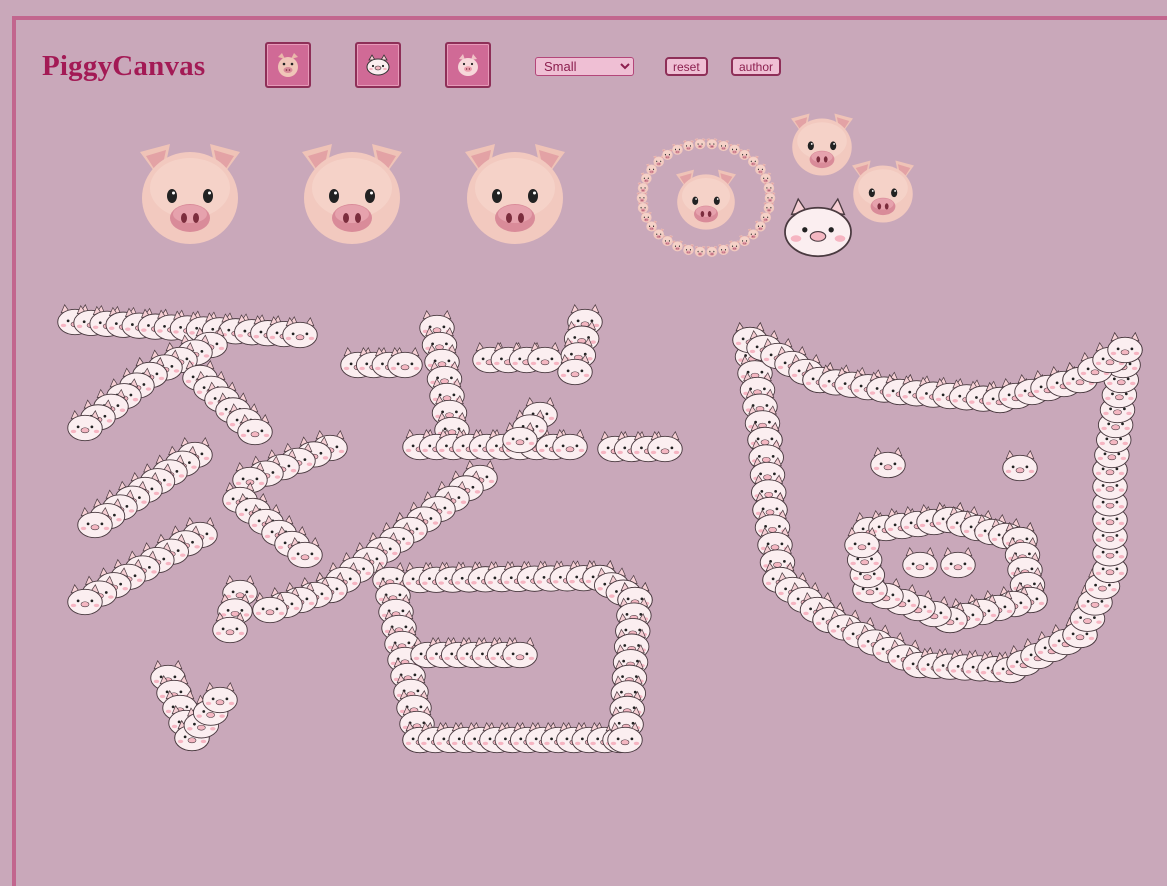 This screenshot has width=1167, height=886. What do you see at coordinates (818, 227) in the screenshot?
I see `pig-stamp-cartoon-large` at bounding box center [818, 227].